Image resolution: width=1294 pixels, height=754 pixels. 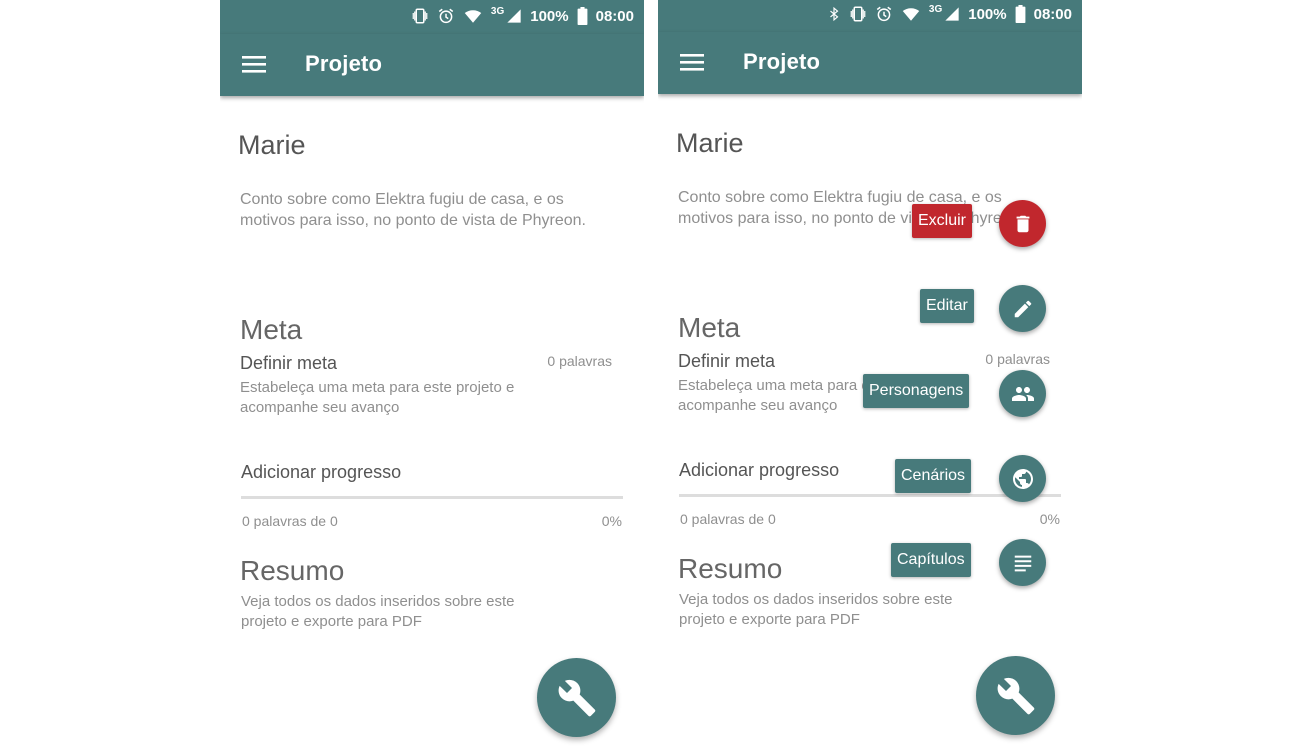 What do you see at coordinates (942, 221) in the screenshot?
I see `delete-label: Excluir` at bounding box center [942, 221].